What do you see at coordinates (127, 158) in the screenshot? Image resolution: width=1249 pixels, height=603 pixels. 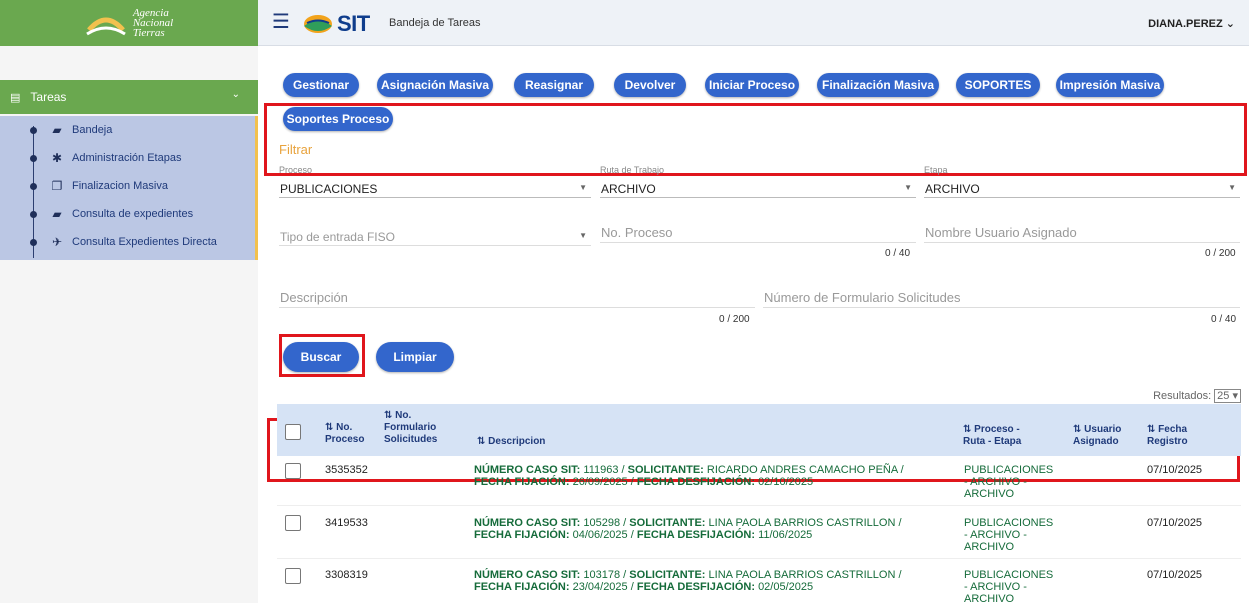 I see `sidebar-item-administracion-etapas: ✱ Administración Etapas` at bounding box center [127, 158].